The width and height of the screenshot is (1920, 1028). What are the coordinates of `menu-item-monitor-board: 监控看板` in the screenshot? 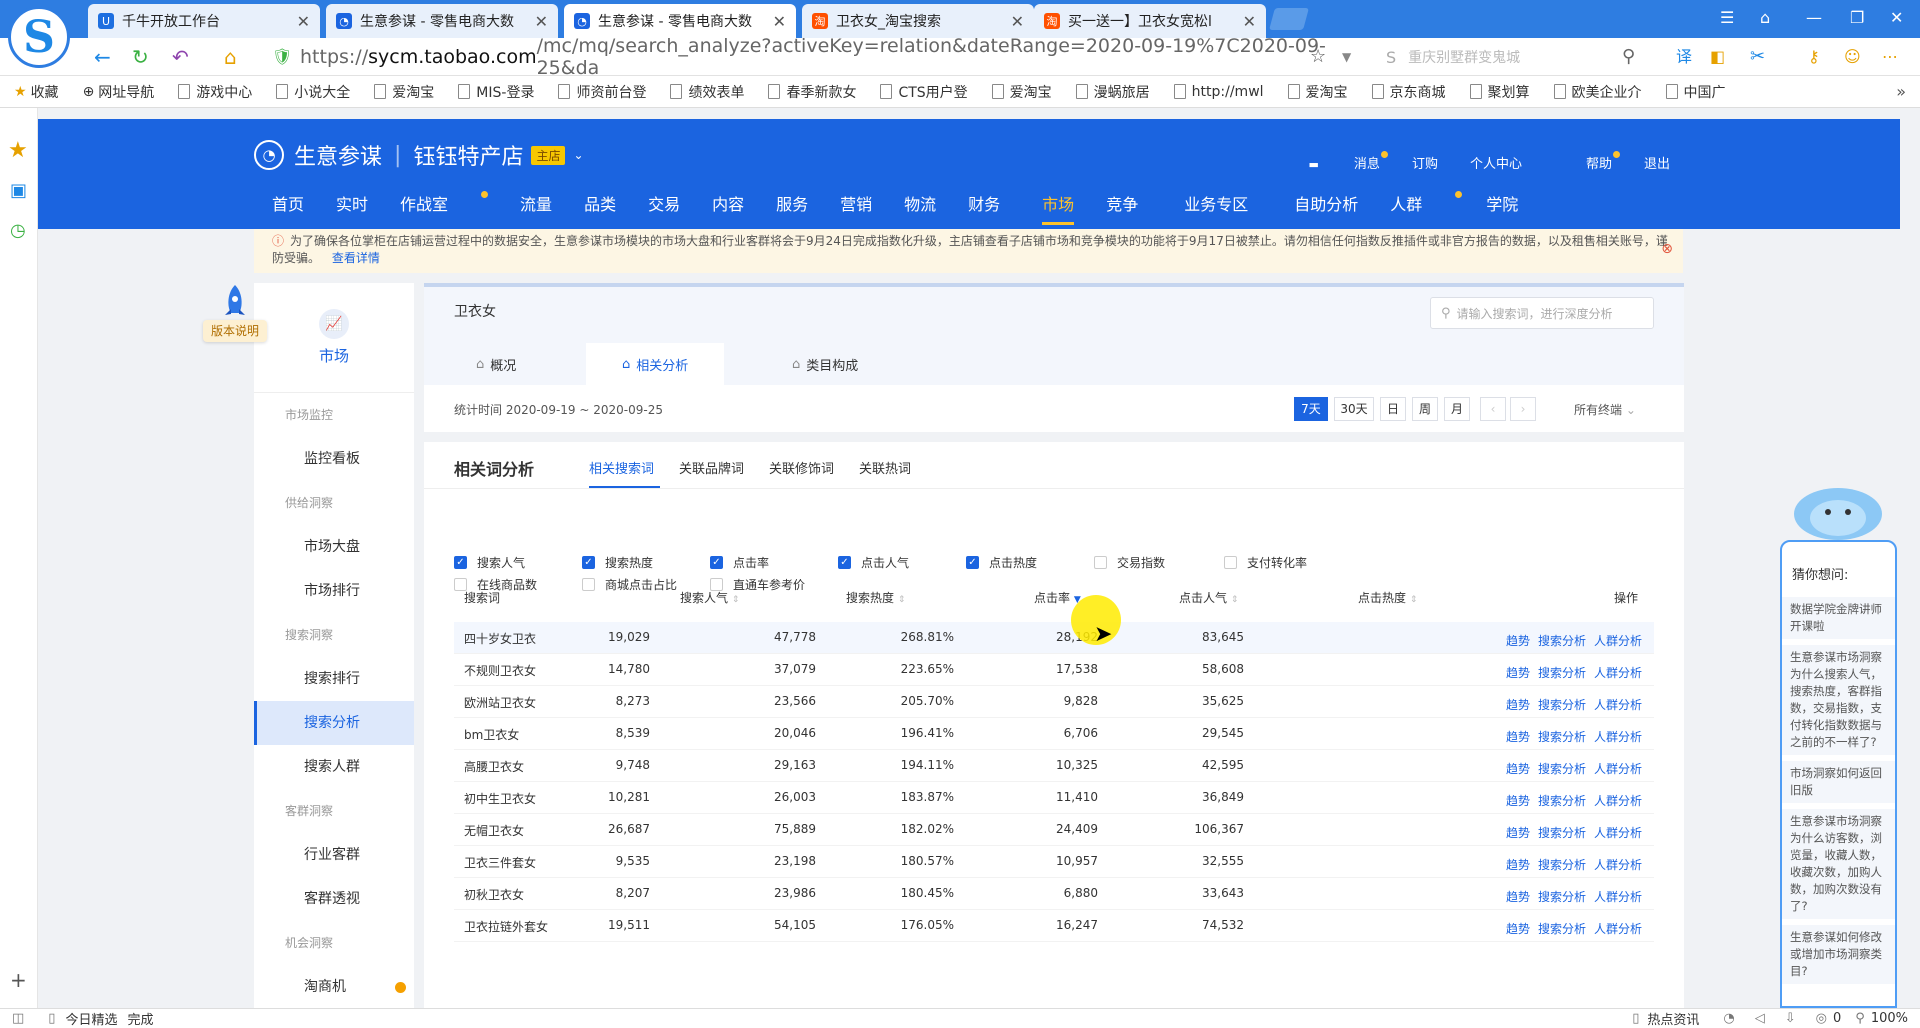 It's located at (334, 459).